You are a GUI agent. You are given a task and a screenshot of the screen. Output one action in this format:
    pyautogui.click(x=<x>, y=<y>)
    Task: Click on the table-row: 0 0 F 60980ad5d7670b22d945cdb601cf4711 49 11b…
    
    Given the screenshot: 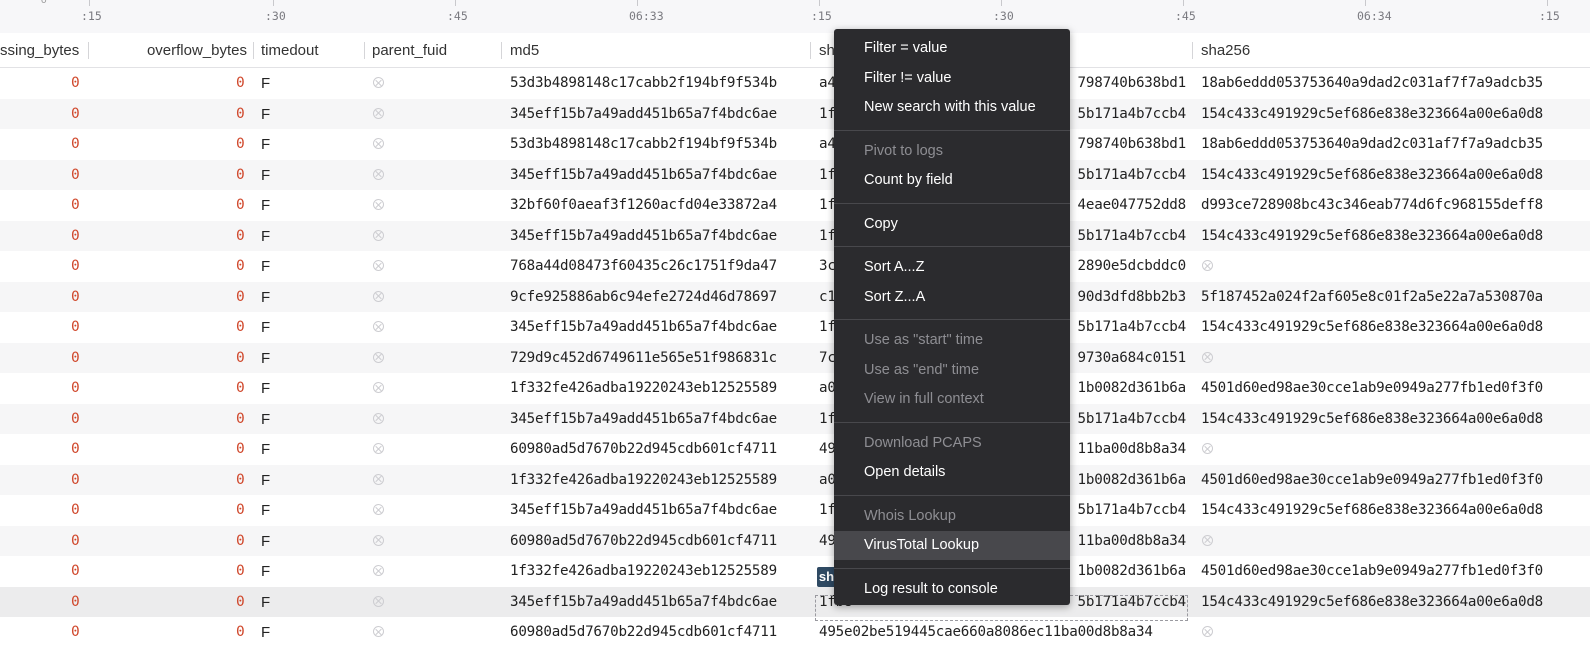 What is the action you would take?
    pyautogui.click(x=795, y=540)
    